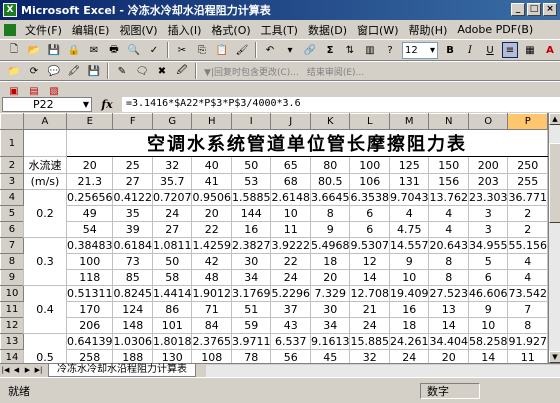 The height and width of the screenshot is (403, 560). Describe the element at coordinates (290, 50) in the screenshot. I see `undo-dropdown-icon: ▾` at that location.